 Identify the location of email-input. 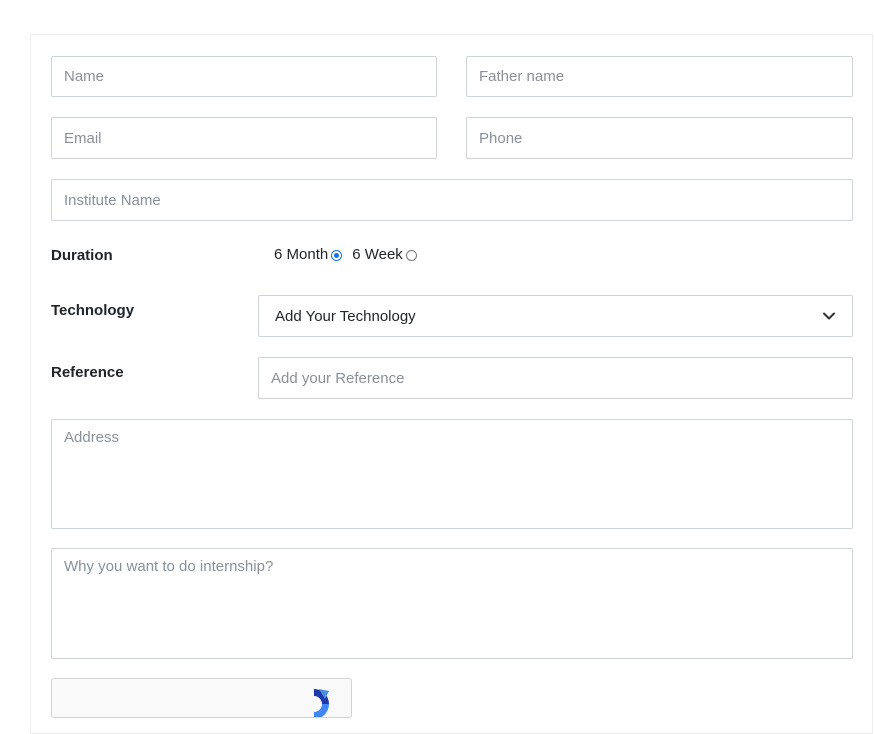
(244, 138).